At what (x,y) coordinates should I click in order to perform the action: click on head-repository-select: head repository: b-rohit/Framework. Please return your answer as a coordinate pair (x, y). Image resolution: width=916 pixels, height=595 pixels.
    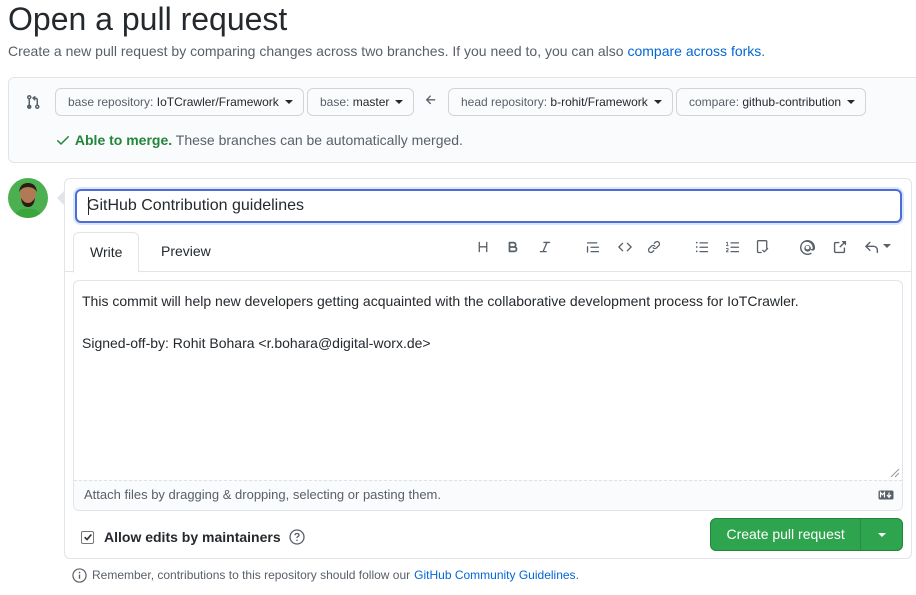
    Looking at the image, I should click on (560, 102).